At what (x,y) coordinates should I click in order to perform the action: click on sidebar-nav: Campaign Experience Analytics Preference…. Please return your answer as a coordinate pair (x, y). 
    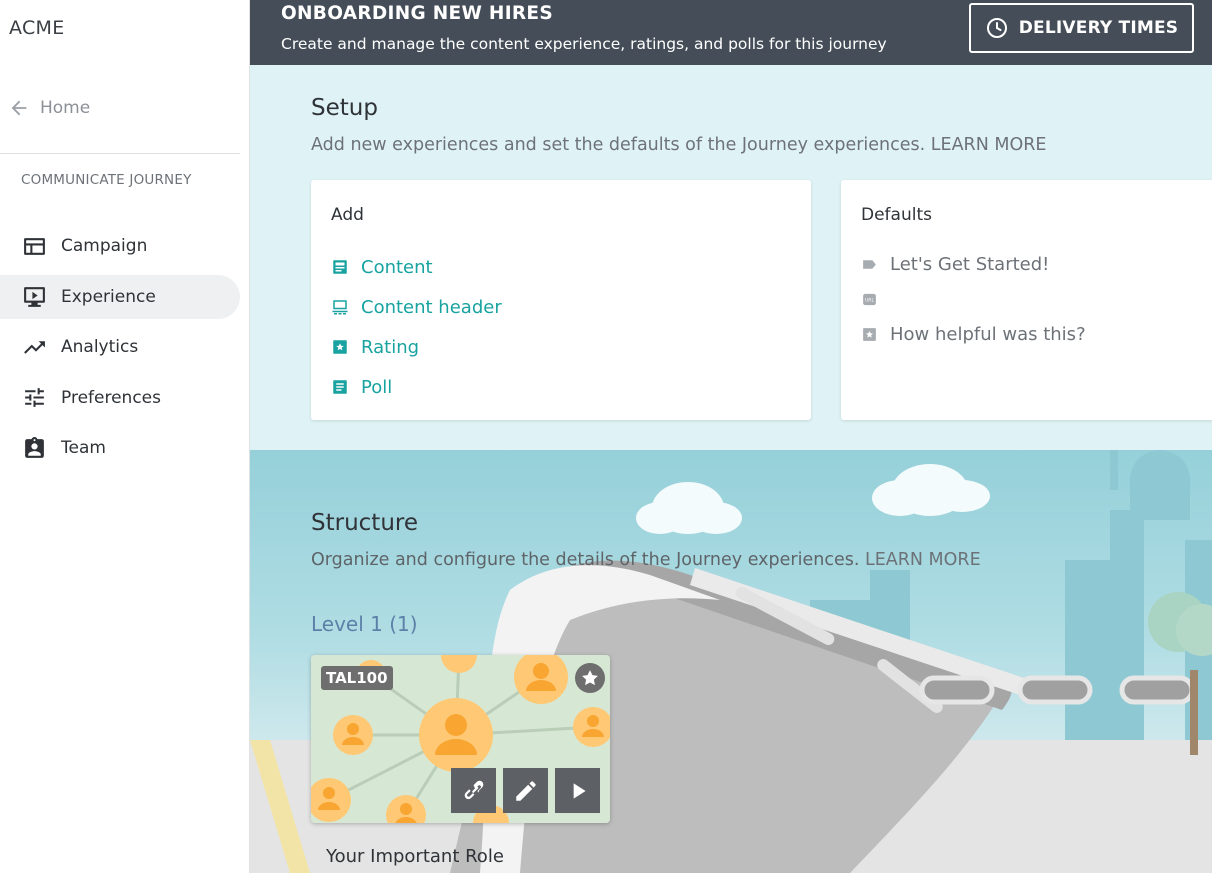
    Looking at the image, I should click on (120, 350).